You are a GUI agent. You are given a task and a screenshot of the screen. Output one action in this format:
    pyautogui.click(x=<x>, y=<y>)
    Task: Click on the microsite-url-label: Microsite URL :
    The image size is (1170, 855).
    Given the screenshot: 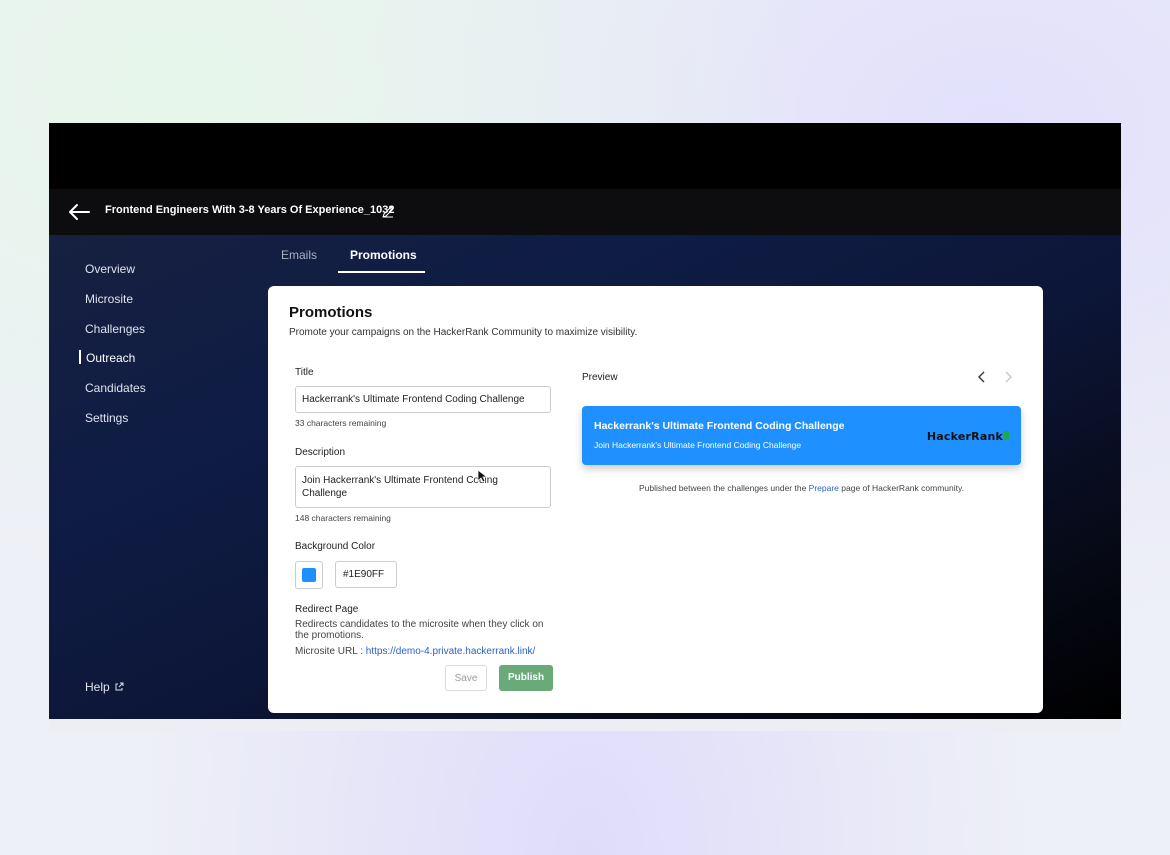 What is the action you would take?
    pyautogui.click(x=329, y=651)
    